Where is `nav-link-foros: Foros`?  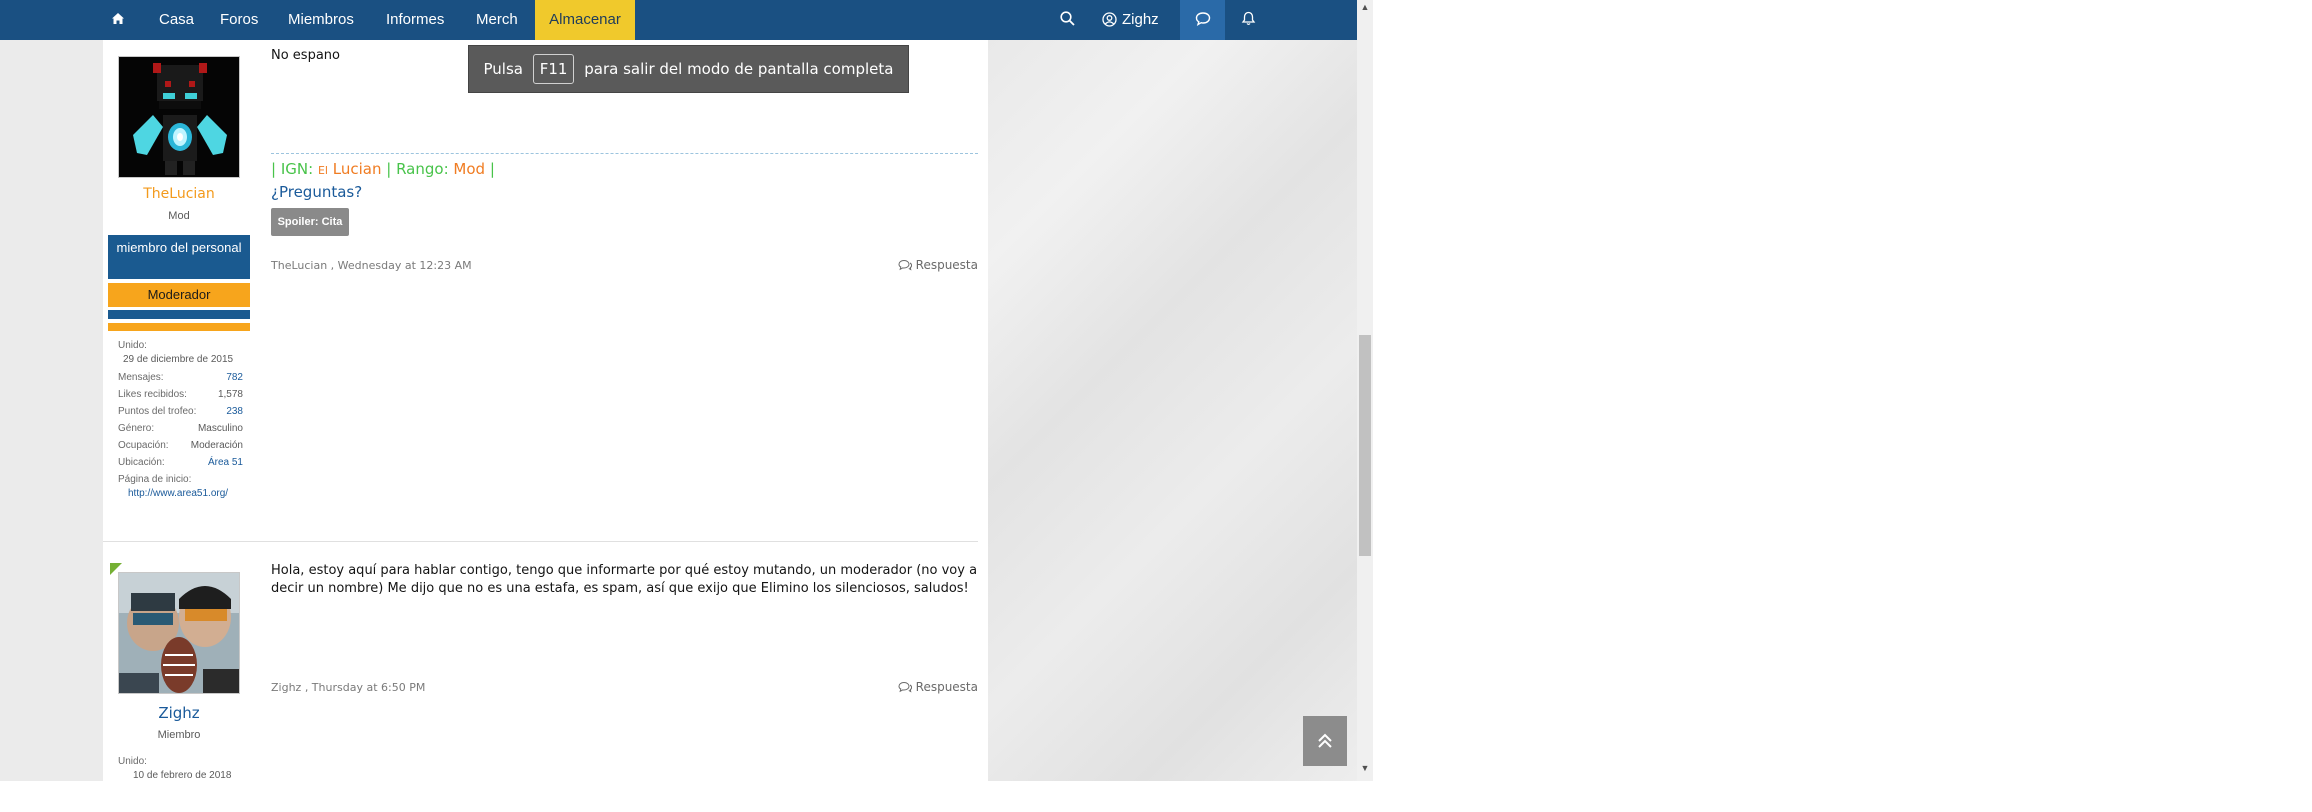
nav-link-foros: Foros is located at coordinates (239, 20).